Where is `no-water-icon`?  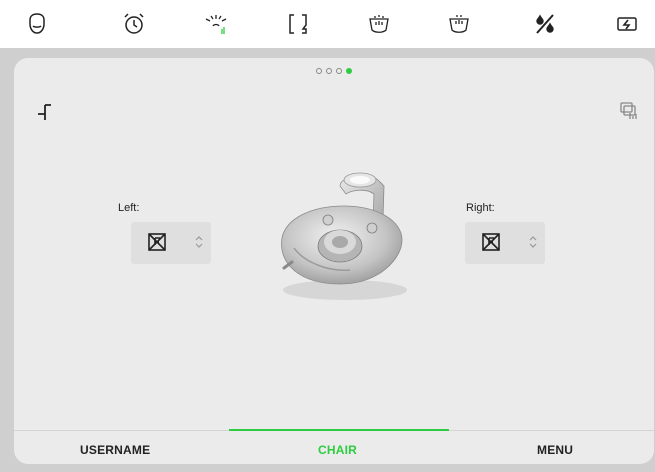 no-water-icon is located at coordinates (545, 24).